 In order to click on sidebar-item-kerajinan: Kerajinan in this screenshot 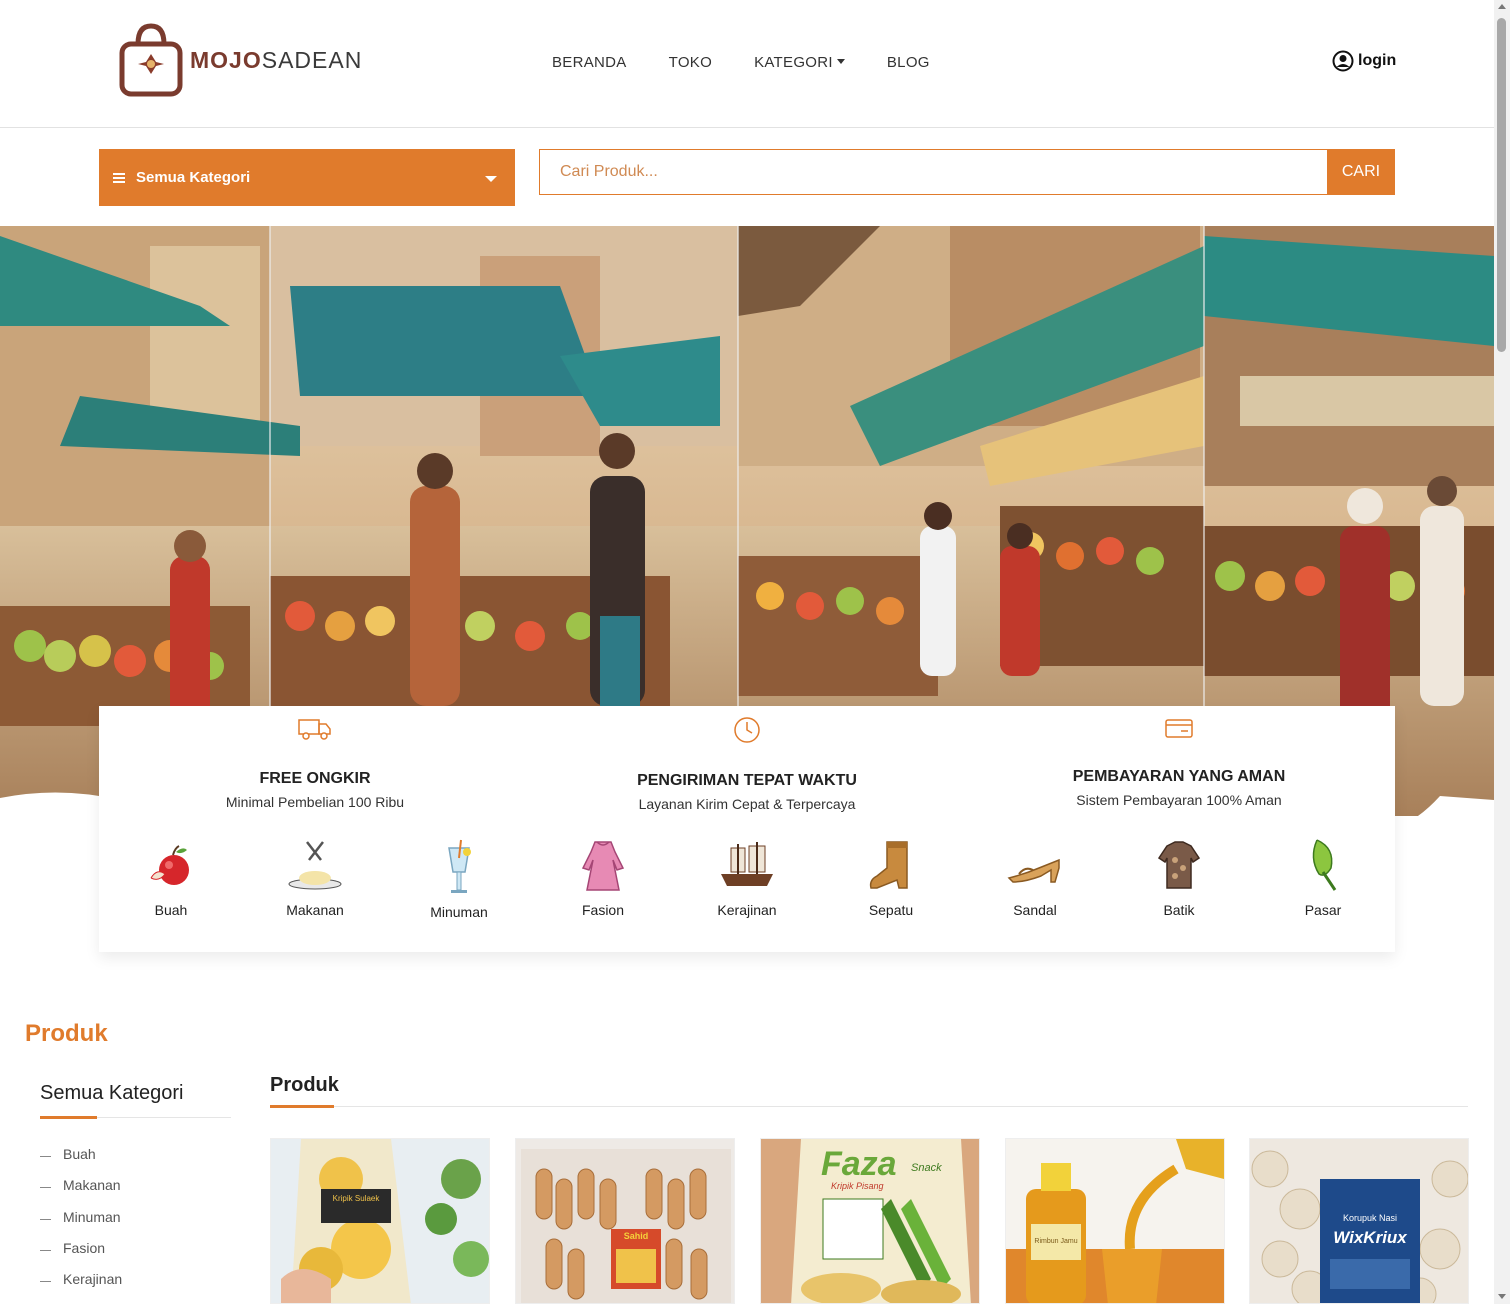, I will do `click(81, 1286)`.